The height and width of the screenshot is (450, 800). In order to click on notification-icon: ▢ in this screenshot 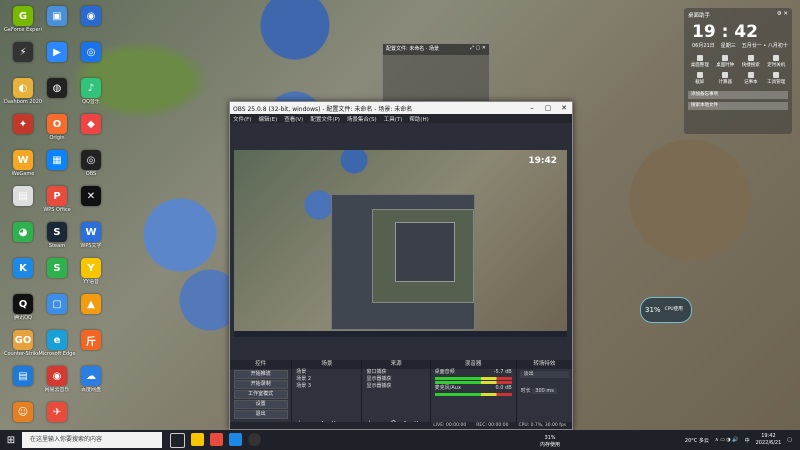, I will do `click(789, 440)`.